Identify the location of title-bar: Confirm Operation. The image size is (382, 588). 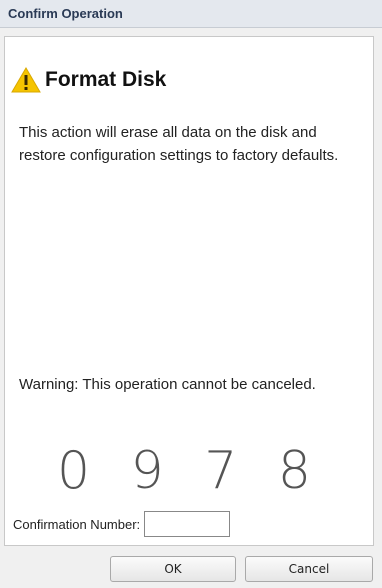
(191, 14).